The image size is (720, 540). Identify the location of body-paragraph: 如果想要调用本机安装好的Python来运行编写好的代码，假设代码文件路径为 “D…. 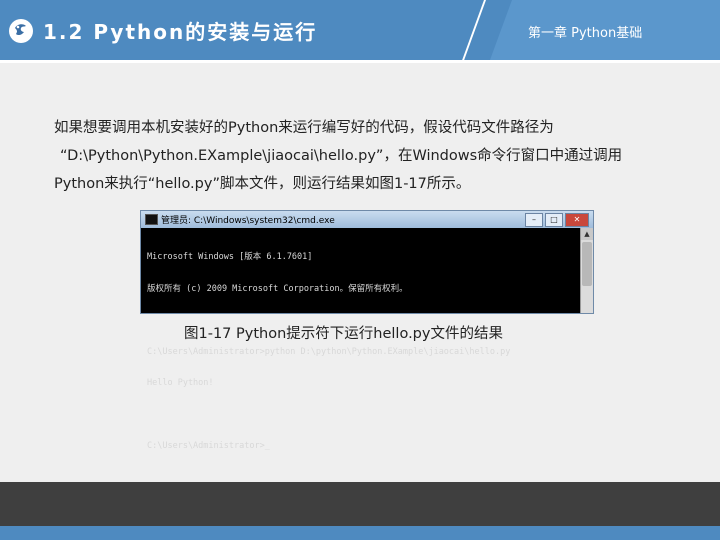
(369, 156).